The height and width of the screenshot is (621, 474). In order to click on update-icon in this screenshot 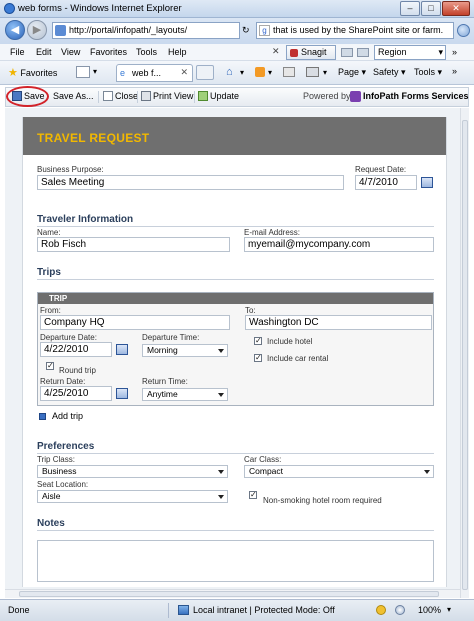, I will do `click(203, 96)`.